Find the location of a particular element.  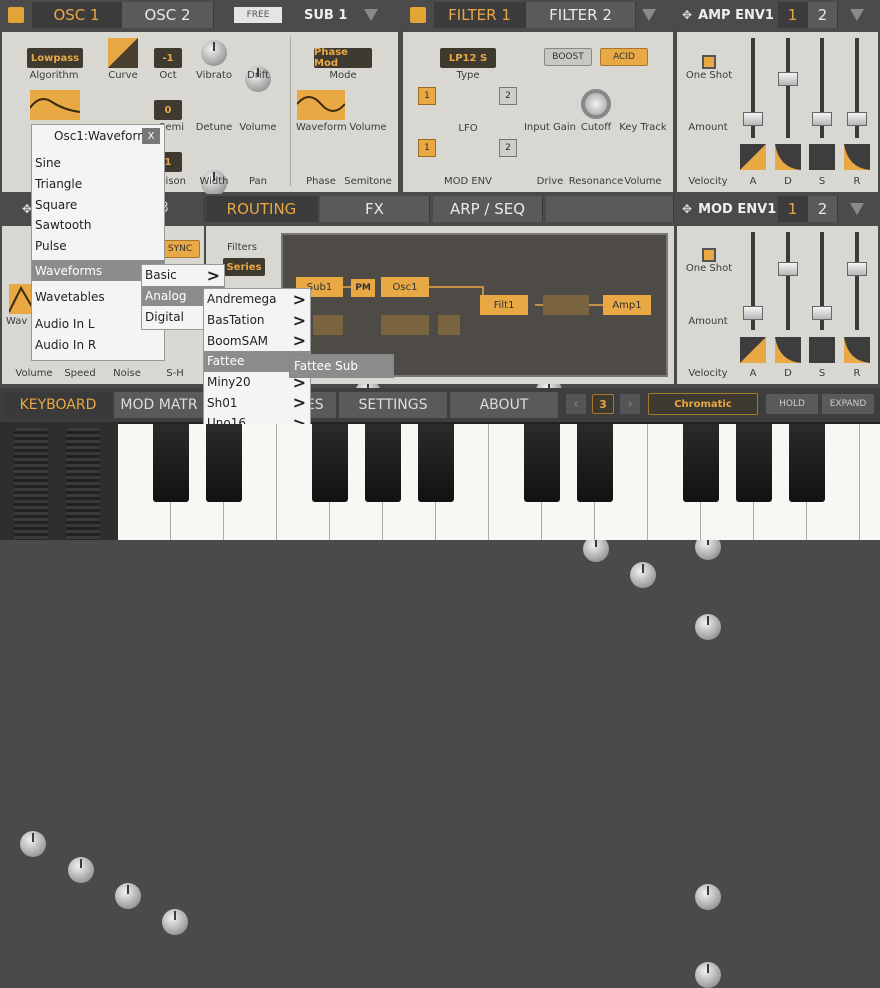

amp-env-1: 1 is located at coordinates (793, 15).